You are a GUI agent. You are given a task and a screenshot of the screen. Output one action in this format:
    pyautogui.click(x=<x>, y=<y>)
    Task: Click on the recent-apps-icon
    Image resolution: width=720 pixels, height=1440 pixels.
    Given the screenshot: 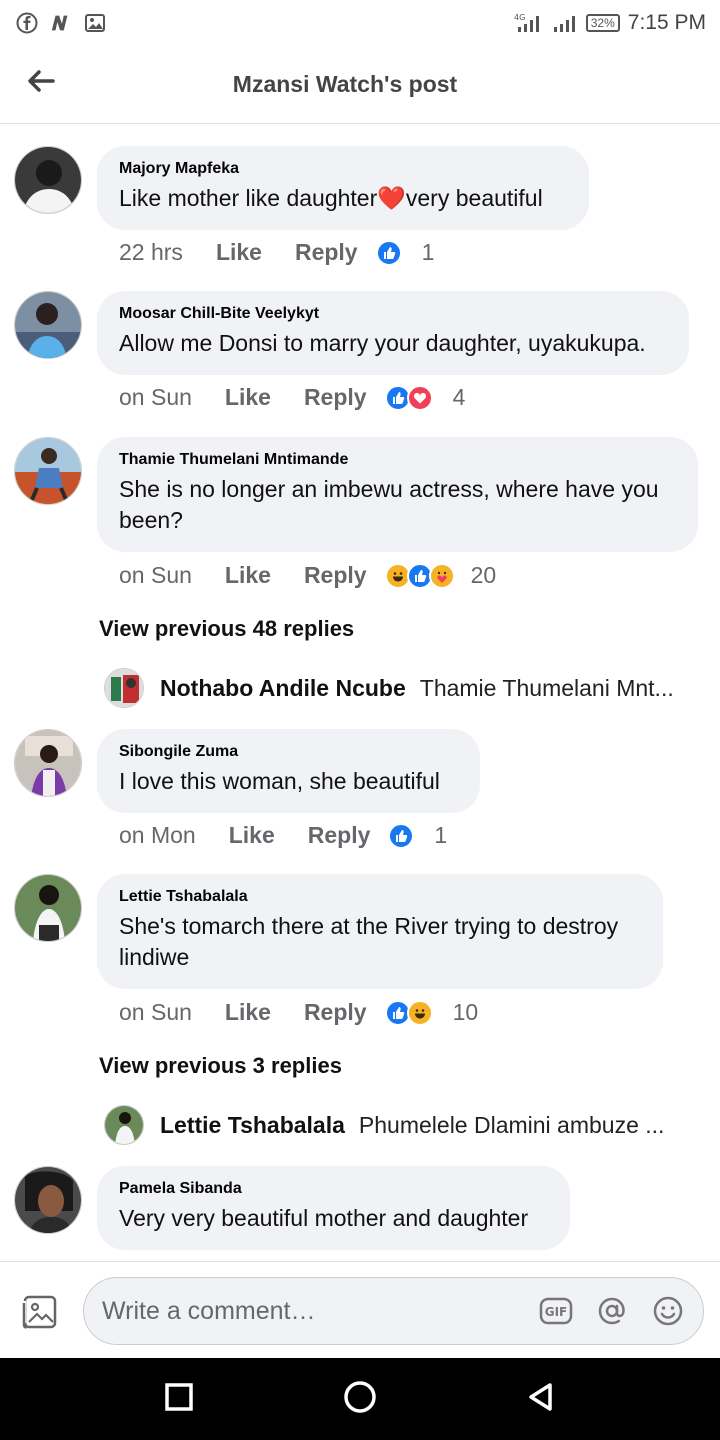 What is the action you would take?
    pyautogui.click(x=179, y=1399)
    